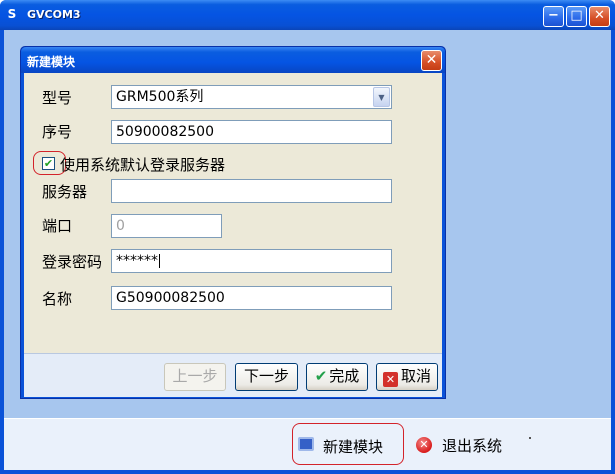 This screenshot has width=615, height=474. Describe the element at coordinates (431, 60) in the screenshot. I see `dialog-close-button: ✕` at that location.